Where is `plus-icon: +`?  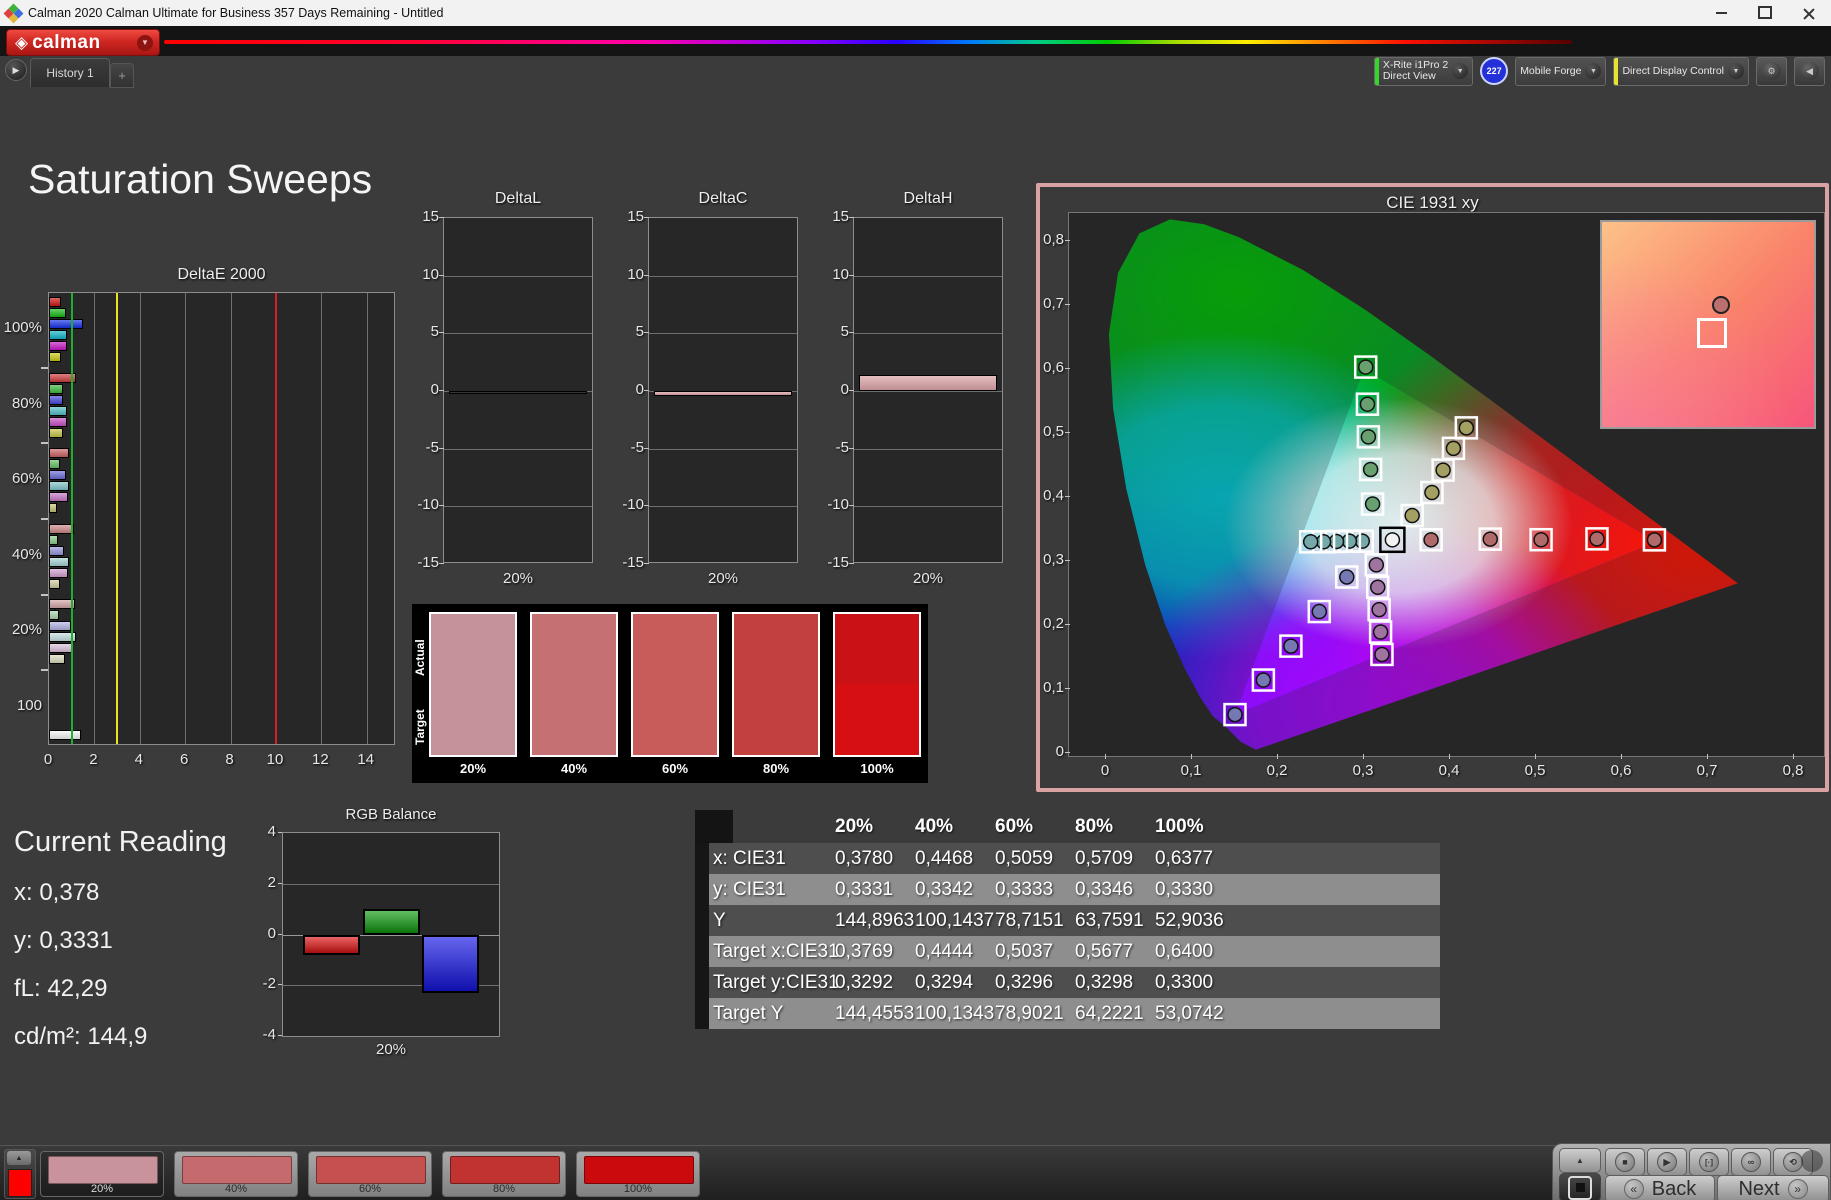
plus-icon: + is located at coordinates (122, 75).